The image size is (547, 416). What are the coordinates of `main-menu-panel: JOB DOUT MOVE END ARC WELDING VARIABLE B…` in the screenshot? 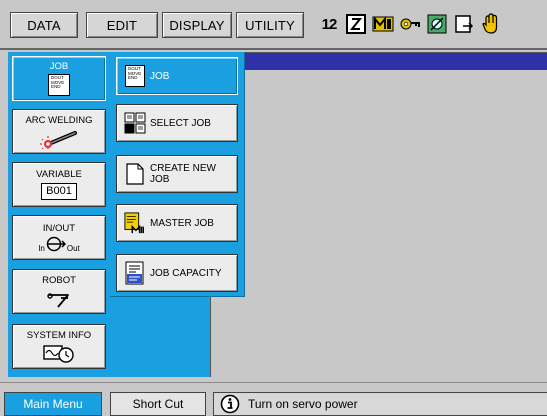 It's located at (59, 214).